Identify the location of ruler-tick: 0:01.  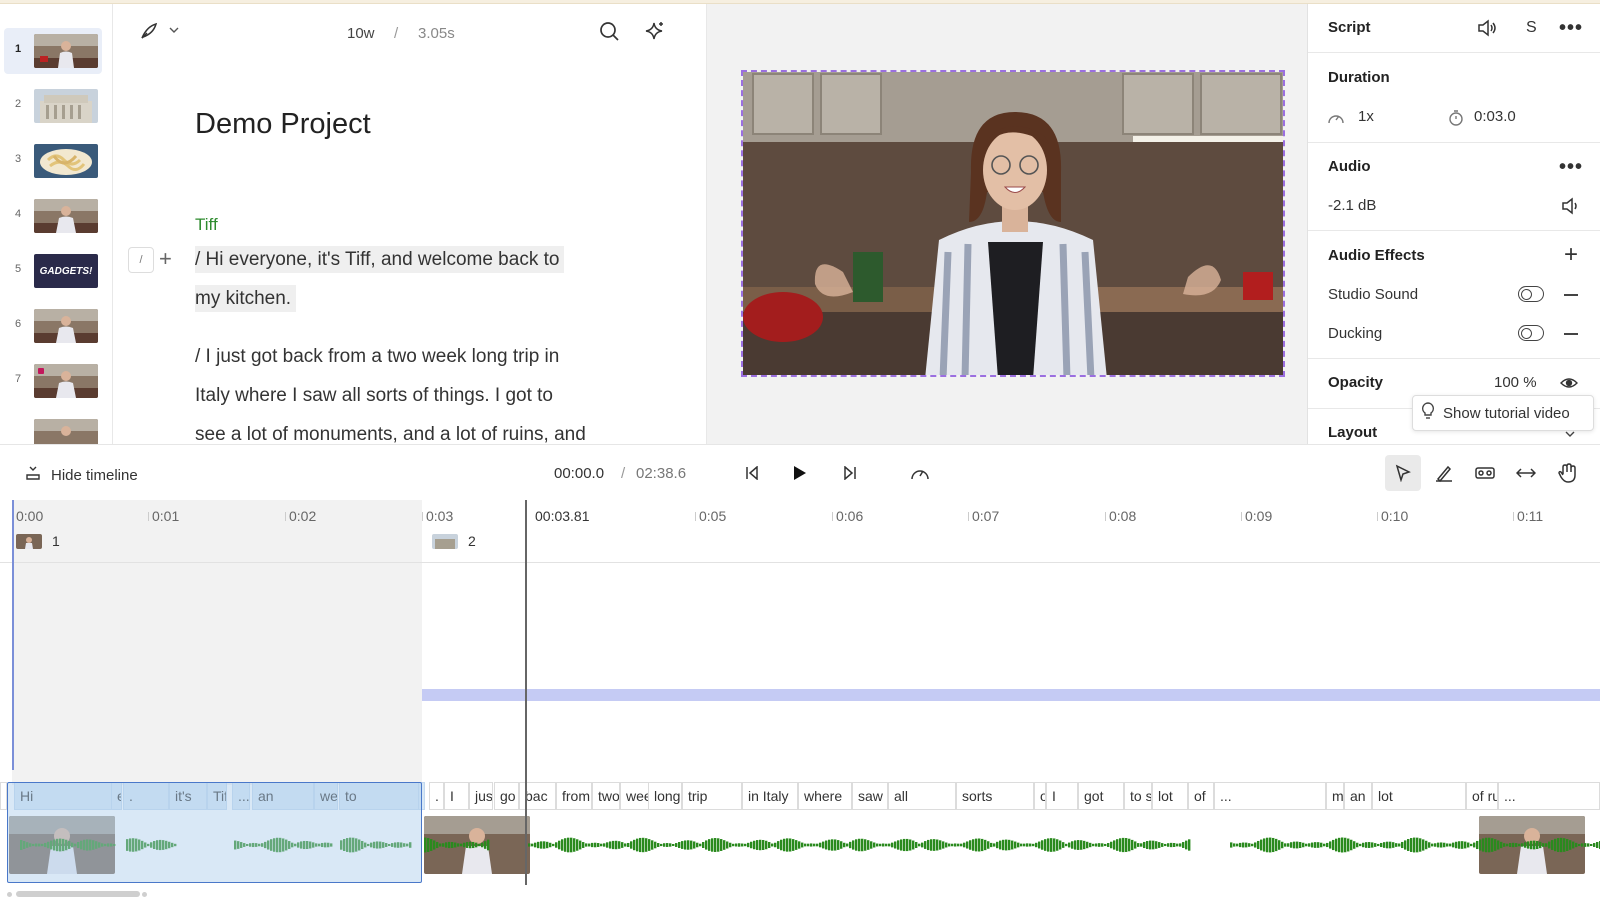
(163, 516).